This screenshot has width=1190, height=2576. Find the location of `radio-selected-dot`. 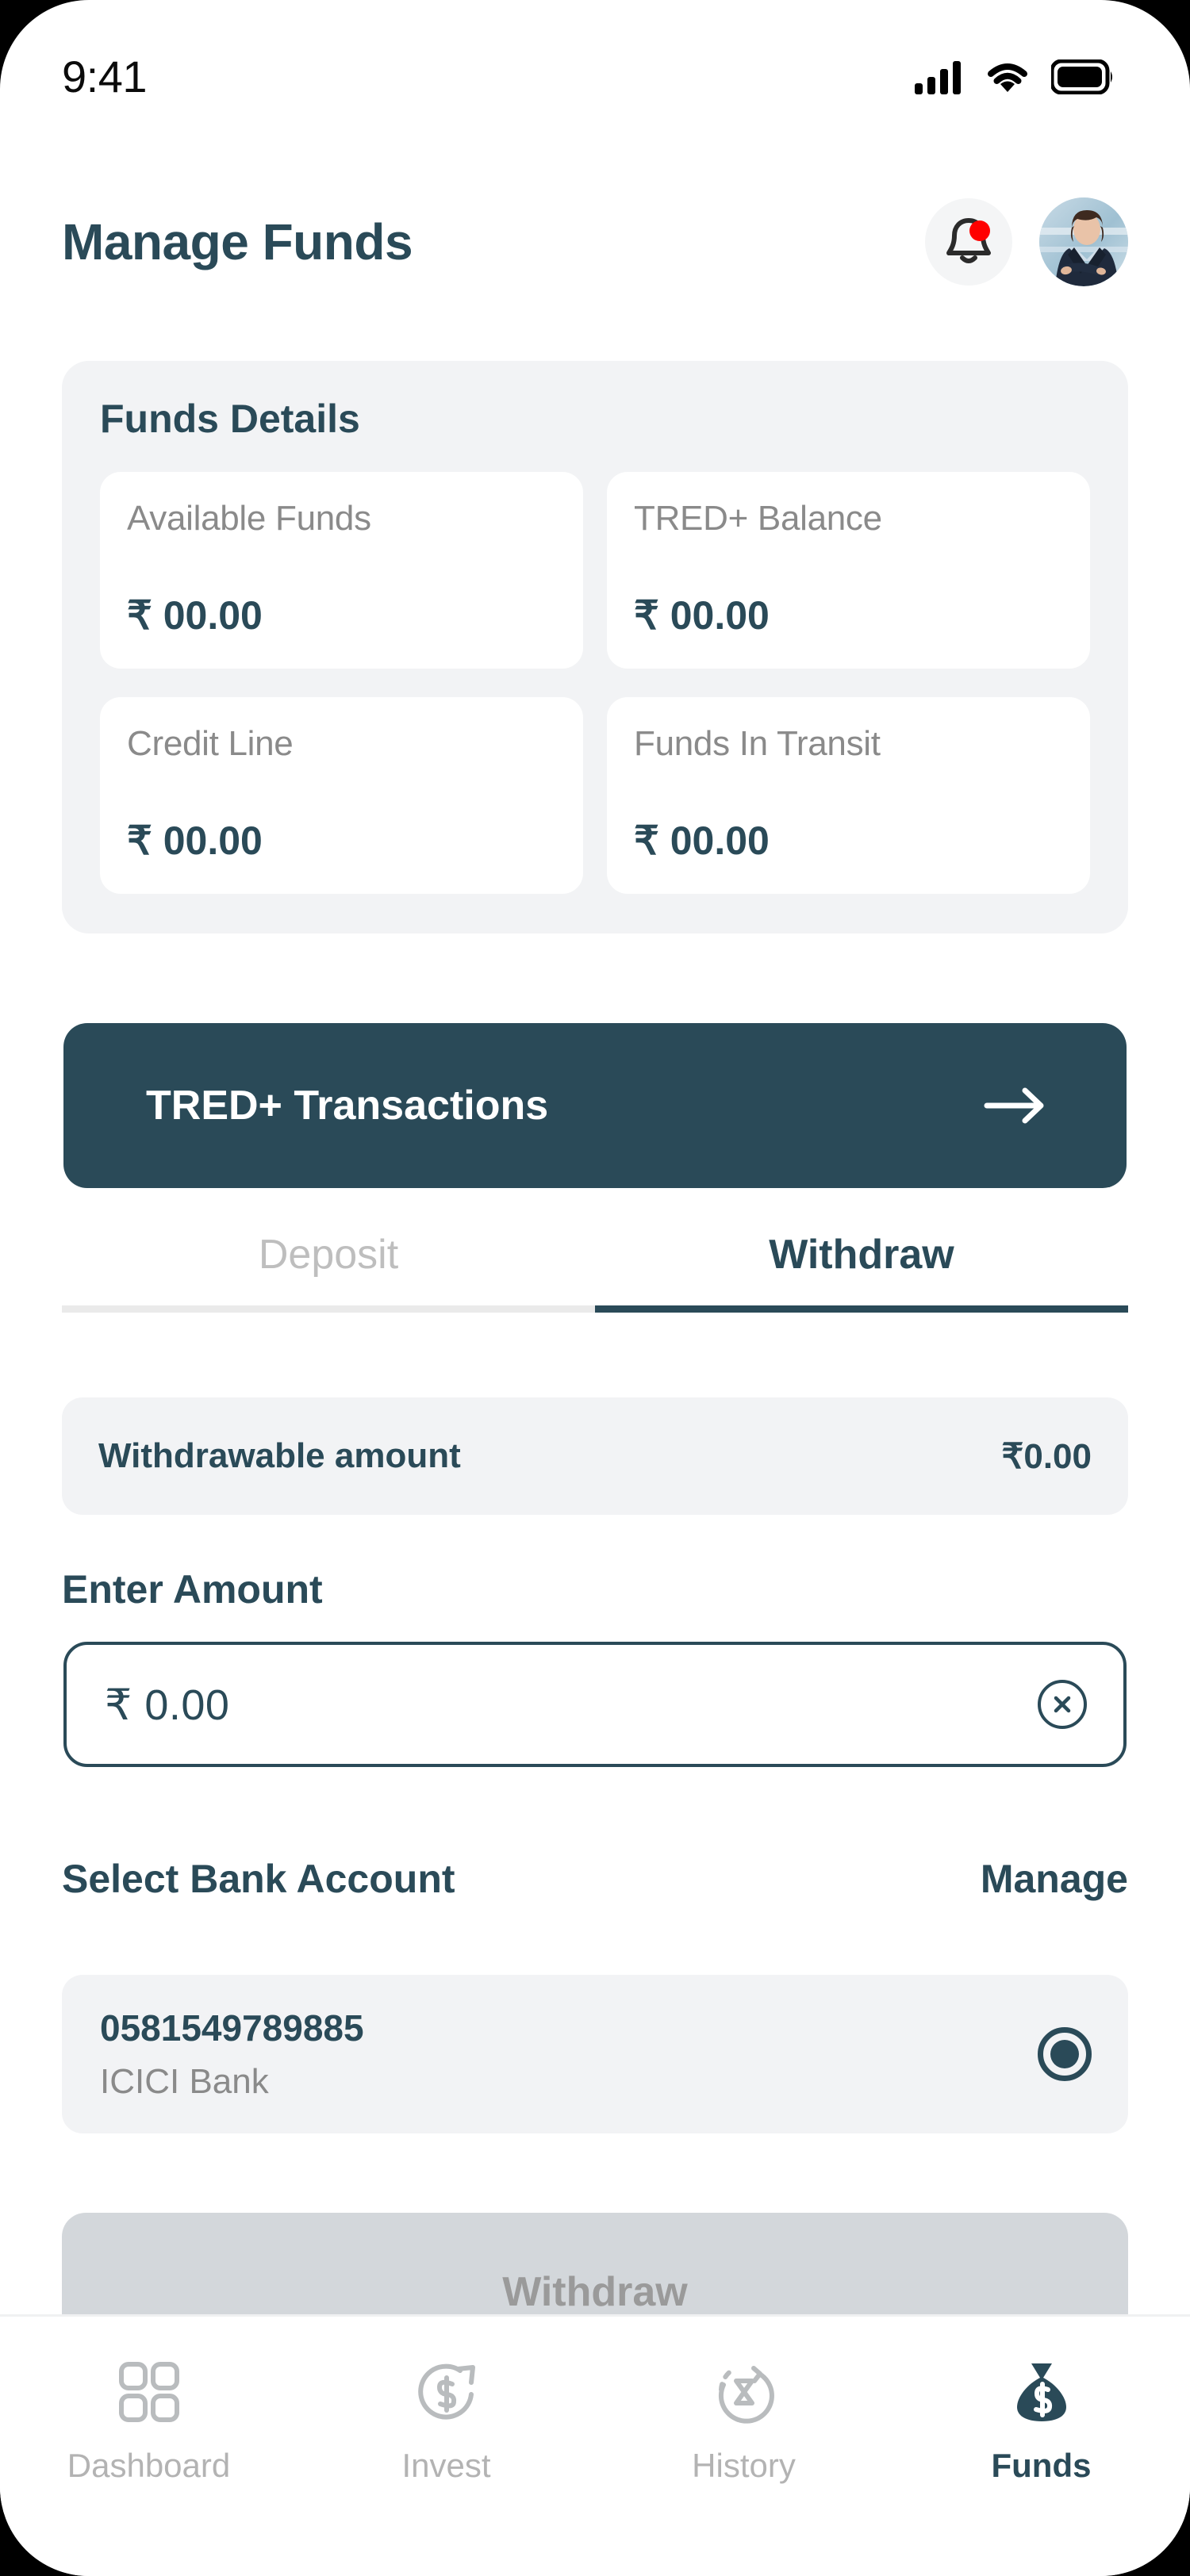

radio-selected-dot is located at coordinates (1064, 2054).